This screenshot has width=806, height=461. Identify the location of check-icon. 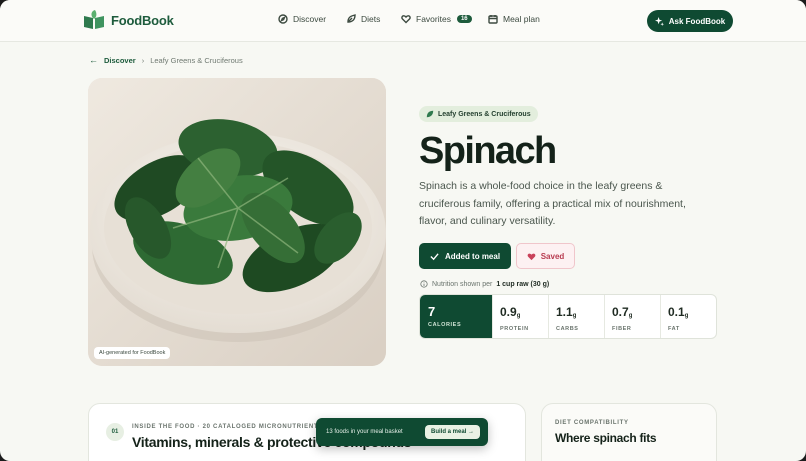
(434, 256).